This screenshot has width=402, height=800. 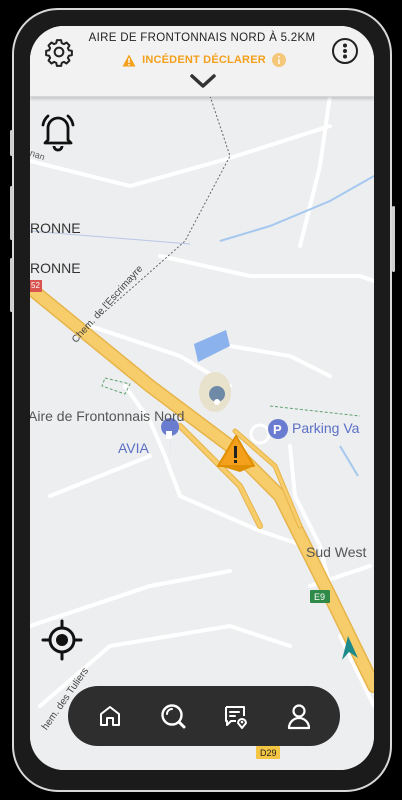 I want to click on svg-text: P, so click(x=277, y=429).